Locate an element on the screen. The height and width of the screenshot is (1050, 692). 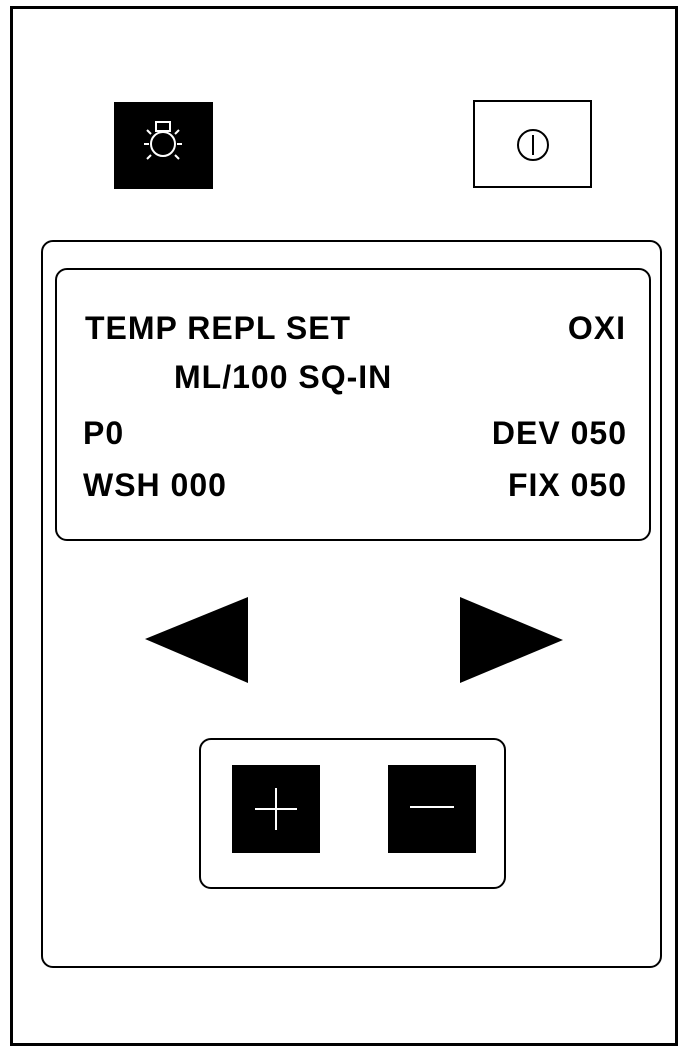
right-arrow-icon is located at coordinates (511, 640).